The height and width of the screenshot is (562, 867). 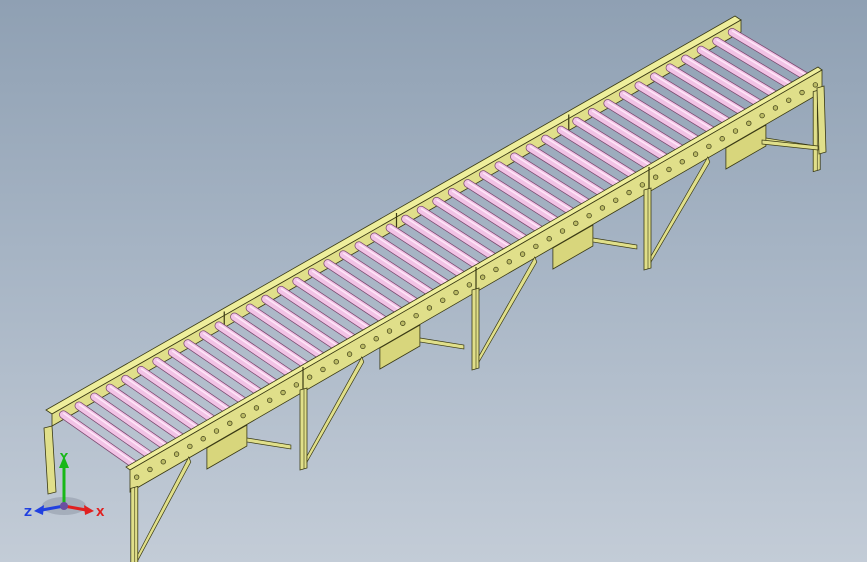 What do you see at coordinates (28, 512) in the screenshot?
I see `z-axis-label: Z` at bounding box center [28, 512].